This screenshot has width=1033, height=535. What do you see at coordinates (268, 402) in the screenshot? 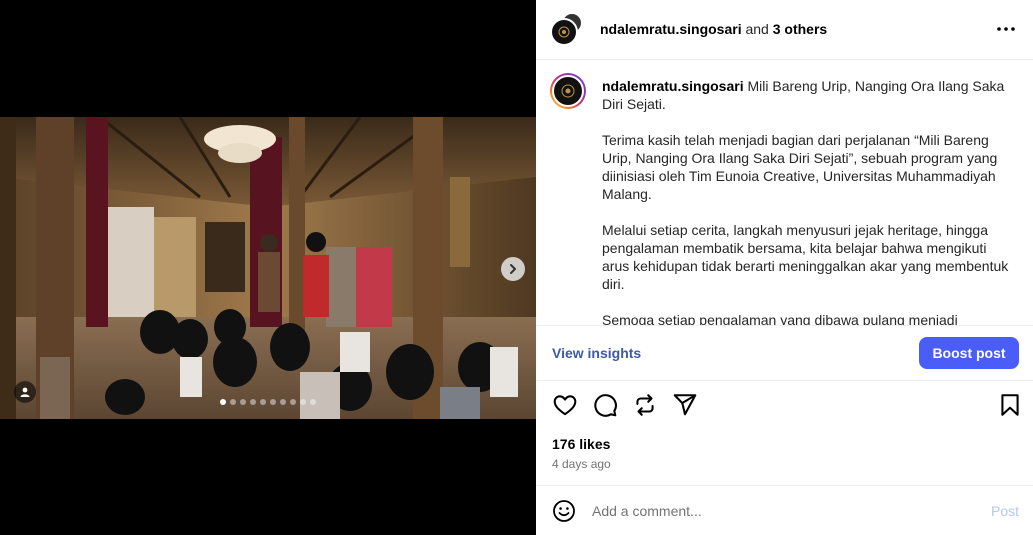
I see `carousel-indicator` at bounding box center [268, 402].